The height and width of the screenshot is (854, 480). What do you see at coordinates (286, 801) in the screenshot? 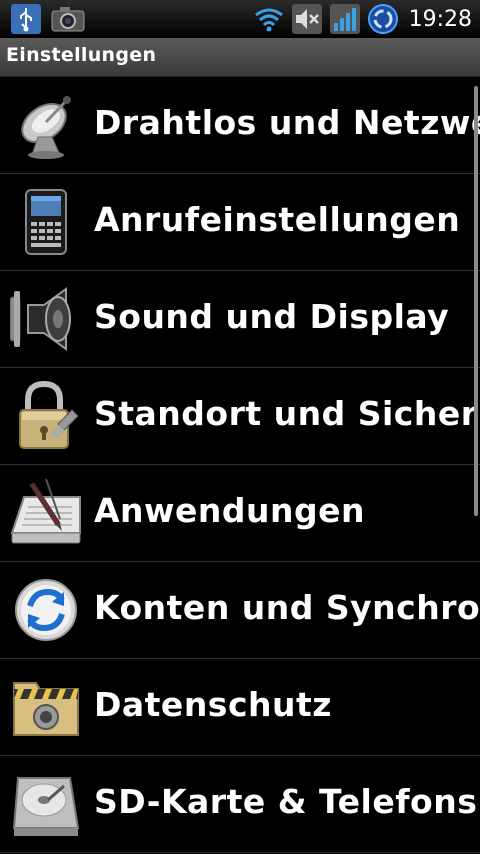
I see `settings-item-label: SD-Karte & Telefons` at bounding box center [286, 801].